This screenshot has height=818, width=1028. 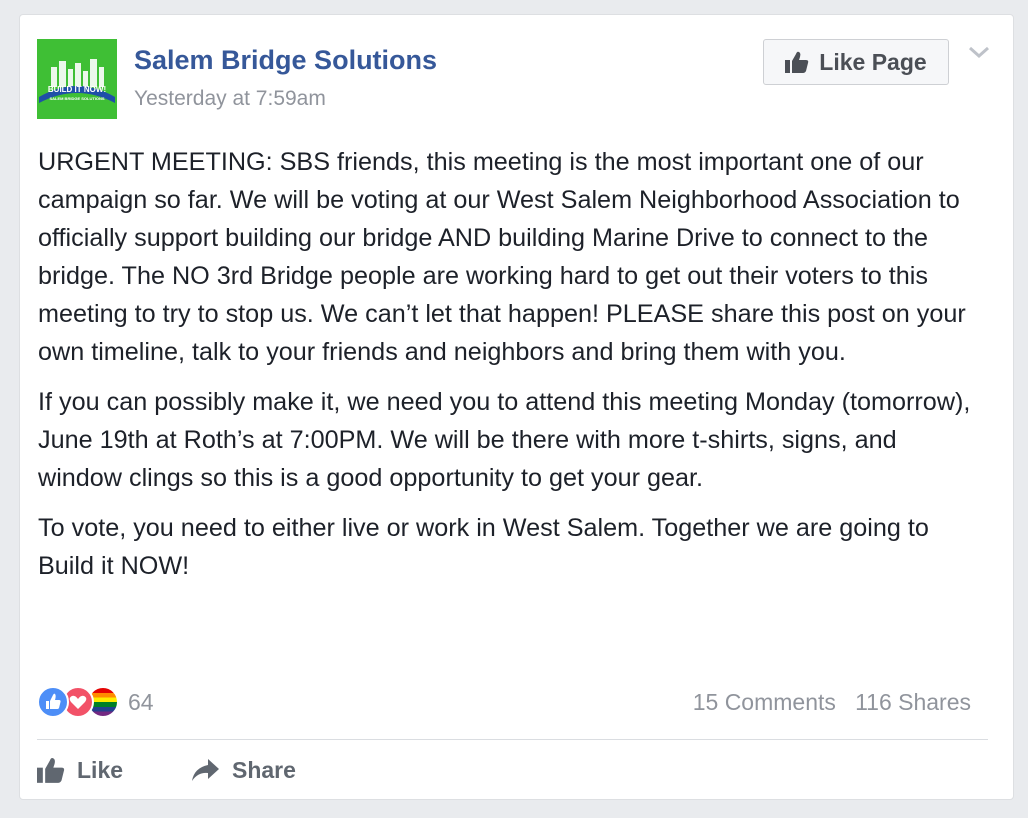 I want to click on like-button: Like, so click(x=80, y=770).